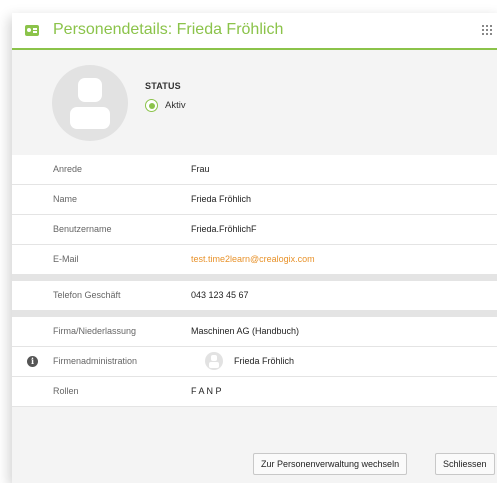 The image size is (497, 483). Describe the element at coordinates (214, 361) in the screenshot. I see `user-avatar-small-icon` at that location.